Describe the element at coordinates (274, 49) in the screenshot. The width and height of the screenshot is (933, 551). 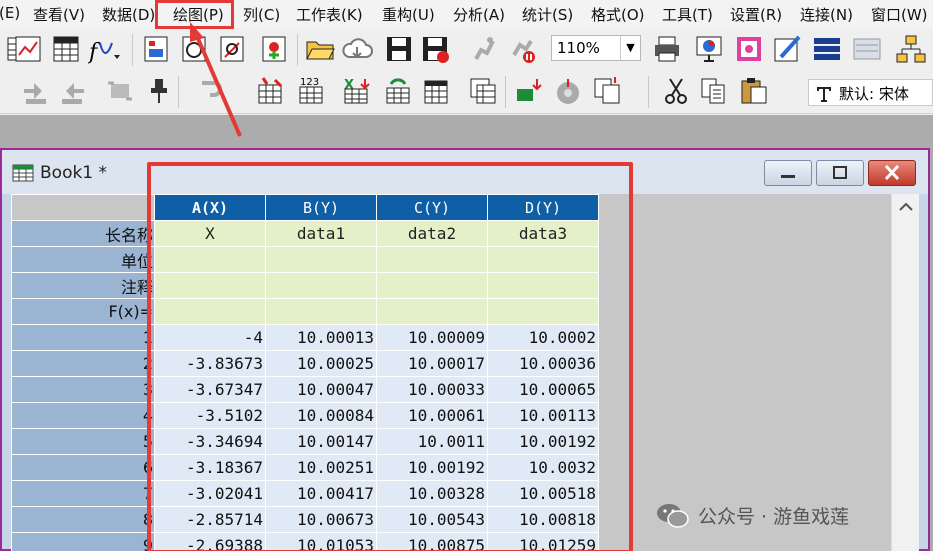
I see `new-project-icon` at that location.